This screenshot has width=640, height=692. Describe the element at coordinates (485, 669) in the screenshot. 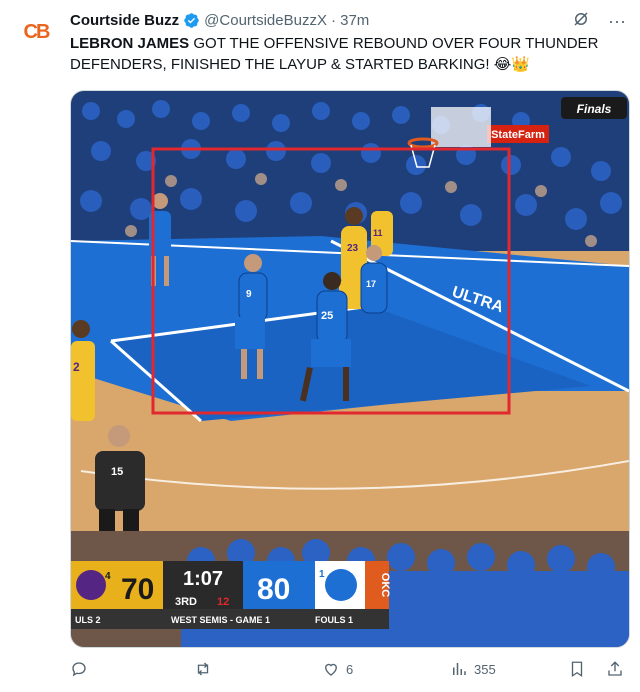

I see `view-count: 355` at that location.